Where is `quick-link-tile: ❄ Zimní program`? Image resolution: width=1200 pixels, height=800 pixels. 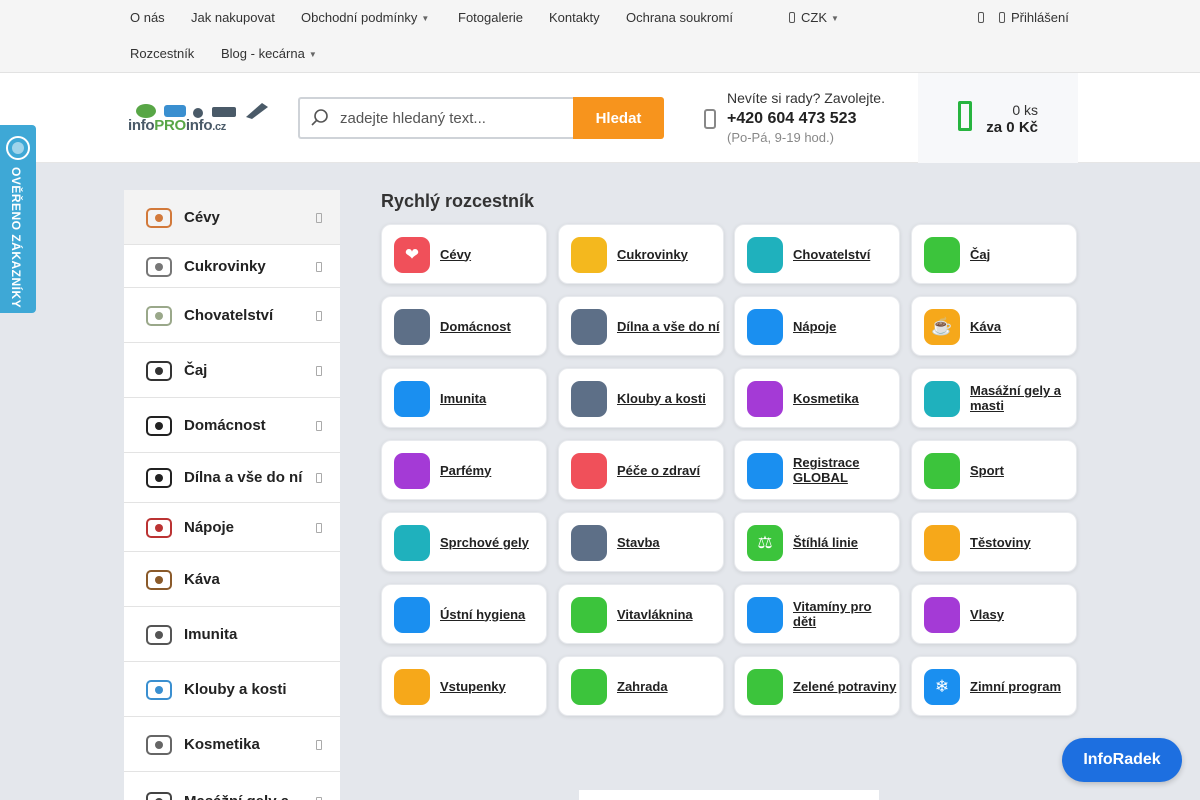 quick-link-tile: ❄ Zimní program is located at coordinates (994, 686).